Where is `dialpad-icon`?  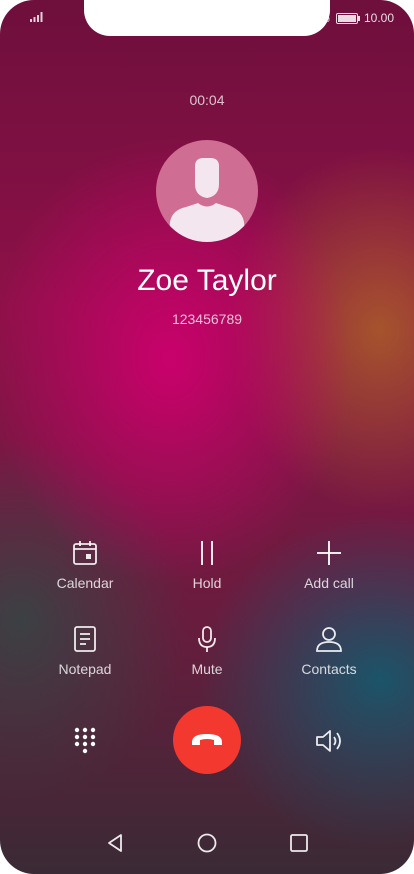
dialpad-icon is located at coordinates (85, 740).